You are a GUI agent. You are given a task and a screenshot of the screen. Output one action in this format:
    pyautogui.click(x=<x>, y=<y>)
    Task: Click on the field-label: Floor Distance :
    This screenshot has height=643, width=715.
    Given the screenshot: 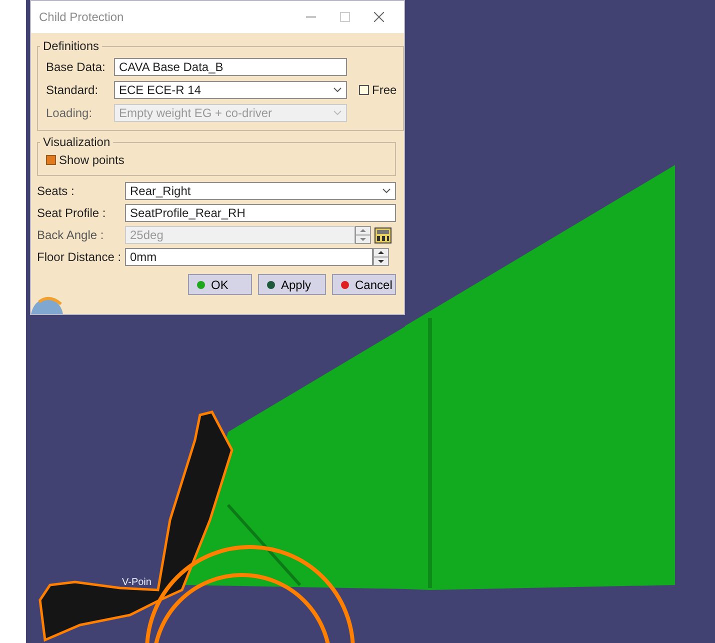 What is the action you would take?
    pyautogui.click(x=79, y=257)
    